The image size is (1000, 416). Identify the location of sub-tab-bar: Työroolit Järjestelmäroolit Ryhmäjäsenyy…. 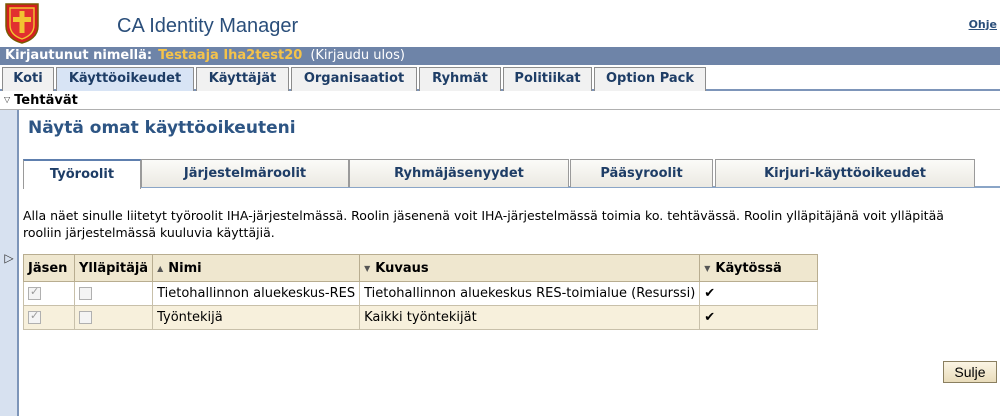
(511, 173).